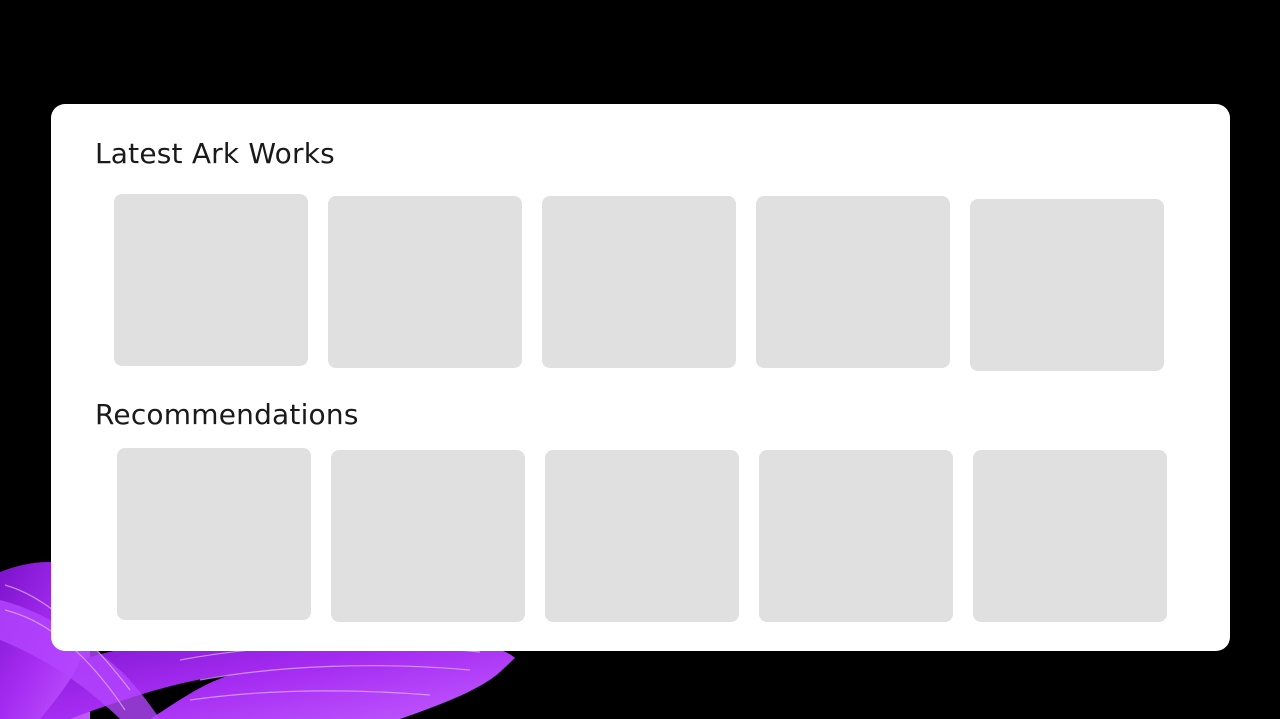  Describe the element at coordinates (227, 414) in the screenshot. I see `section-title-recommendations: Recommendations` at that location.